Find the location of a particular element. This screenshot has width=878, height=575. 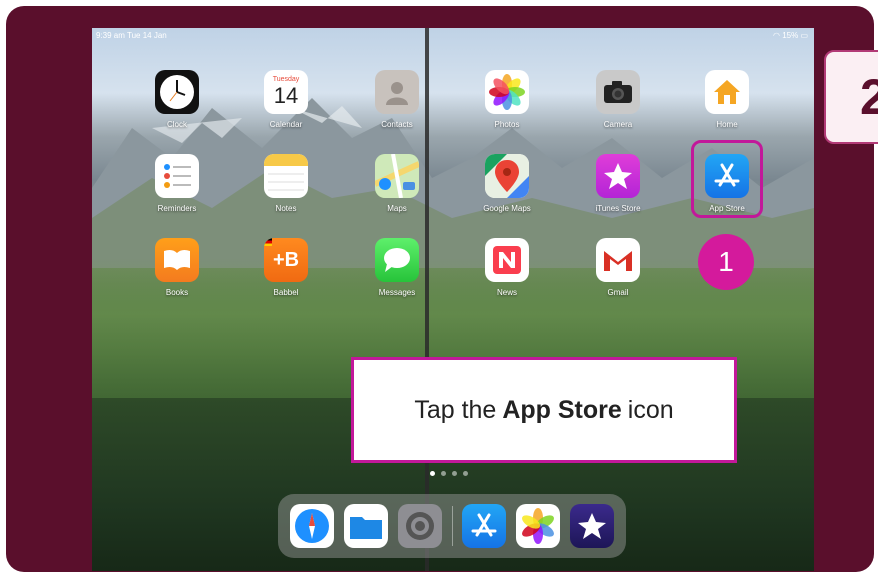

app-clock: Clock is located at coordinates (177, 99).